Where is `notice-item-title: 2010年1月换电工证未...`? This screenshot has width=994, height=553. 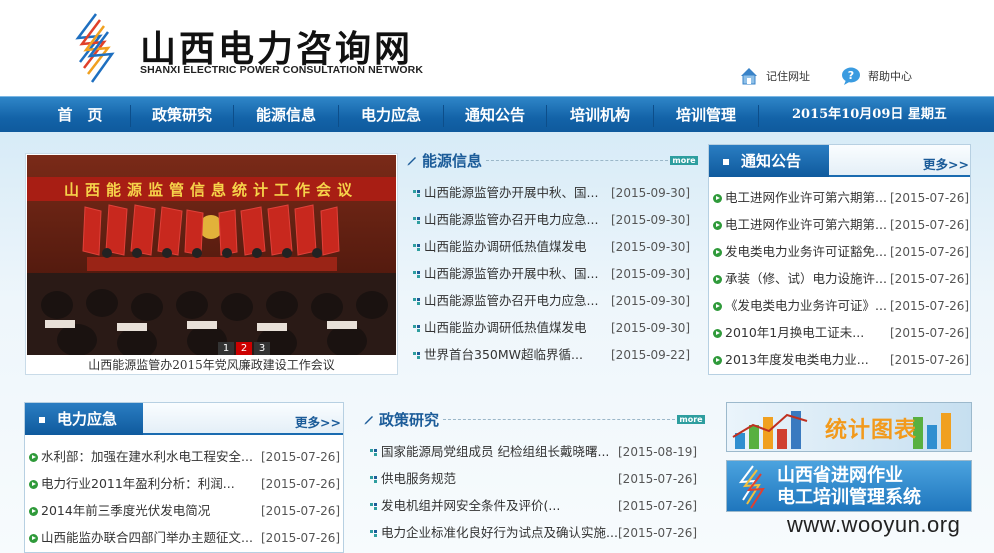
notice-item-title: 2010年1月换电工证未... is located at coordinates (794, 332).